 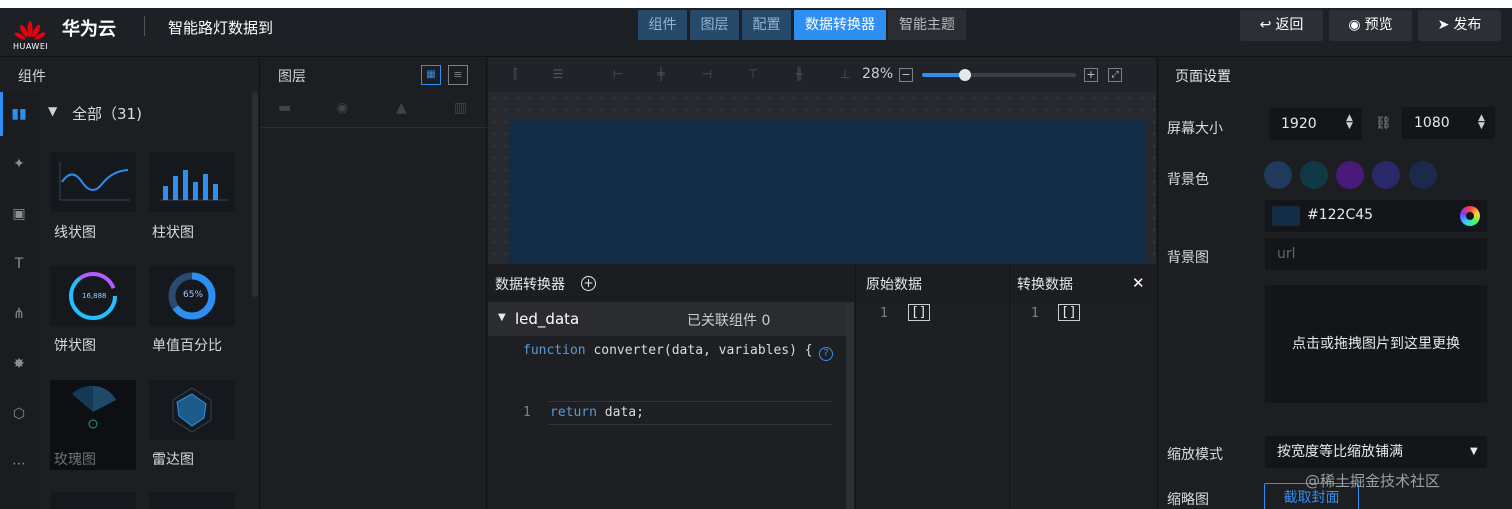 What do you see at coordinates (173, 233) in the screenshot?
I see `bar-chart-label: 柱状图` at bounding box center [173, 233].